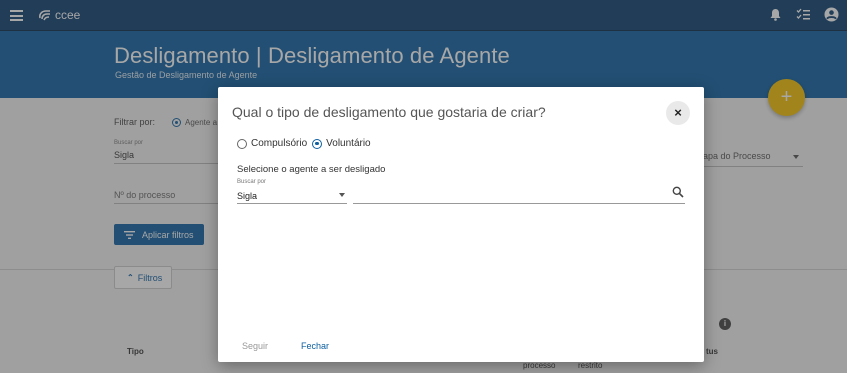 This screenshot has height=373, width=847. What do you see at coordinates (678, 192) in the screenshot?
I see `search-icon` at bounding box center [678, 192].